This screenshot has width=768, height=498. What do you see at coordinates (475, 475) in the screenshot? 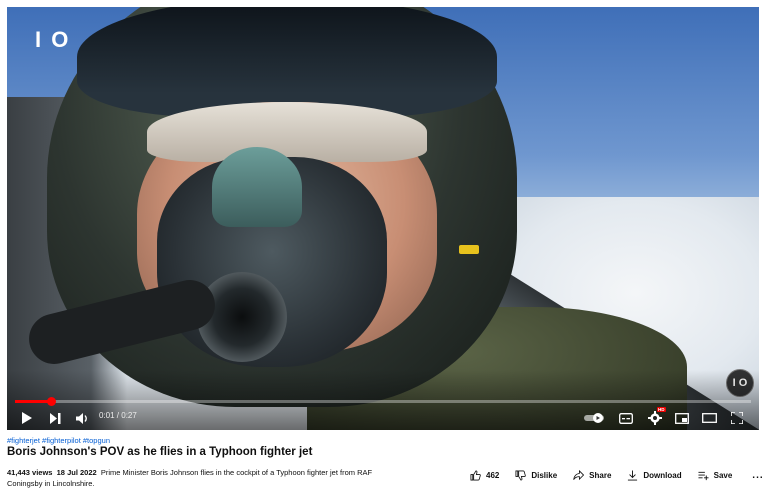
I see `thumbs-up-icon` at bounding box center [475, 475].